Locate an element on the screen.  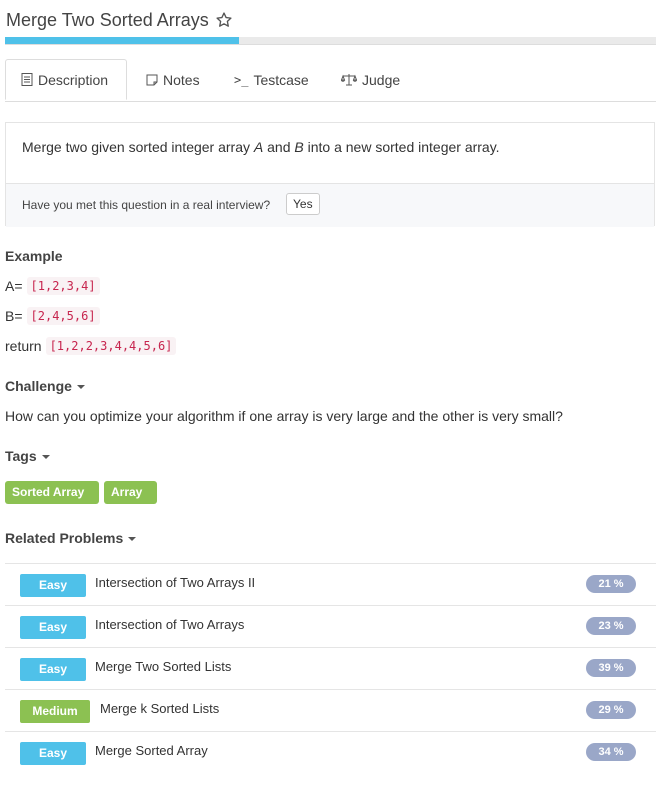
example-a-label: A= is located at coordinates (14, 286).